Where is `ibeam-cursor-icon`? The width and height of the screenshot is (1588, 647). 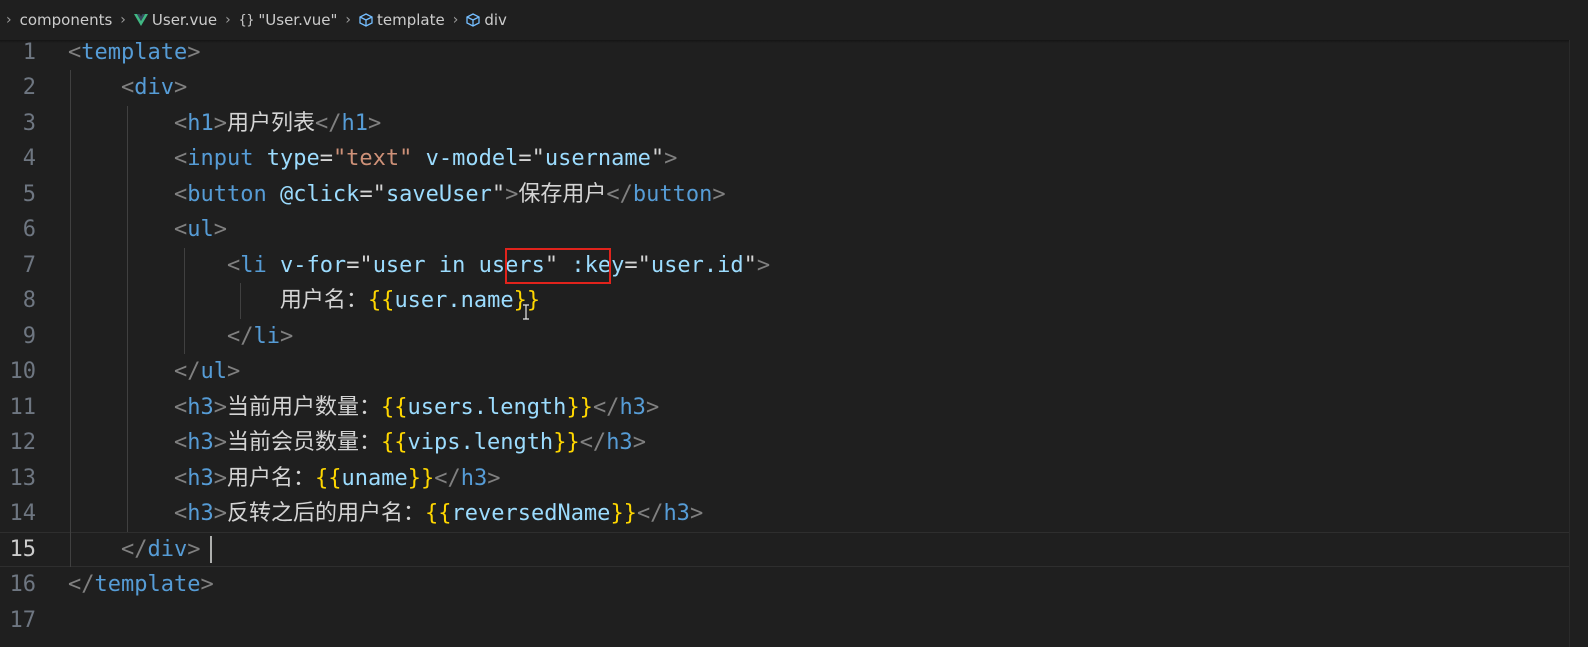 ibeam-cursor-icon is located at coordinates (526, 312).